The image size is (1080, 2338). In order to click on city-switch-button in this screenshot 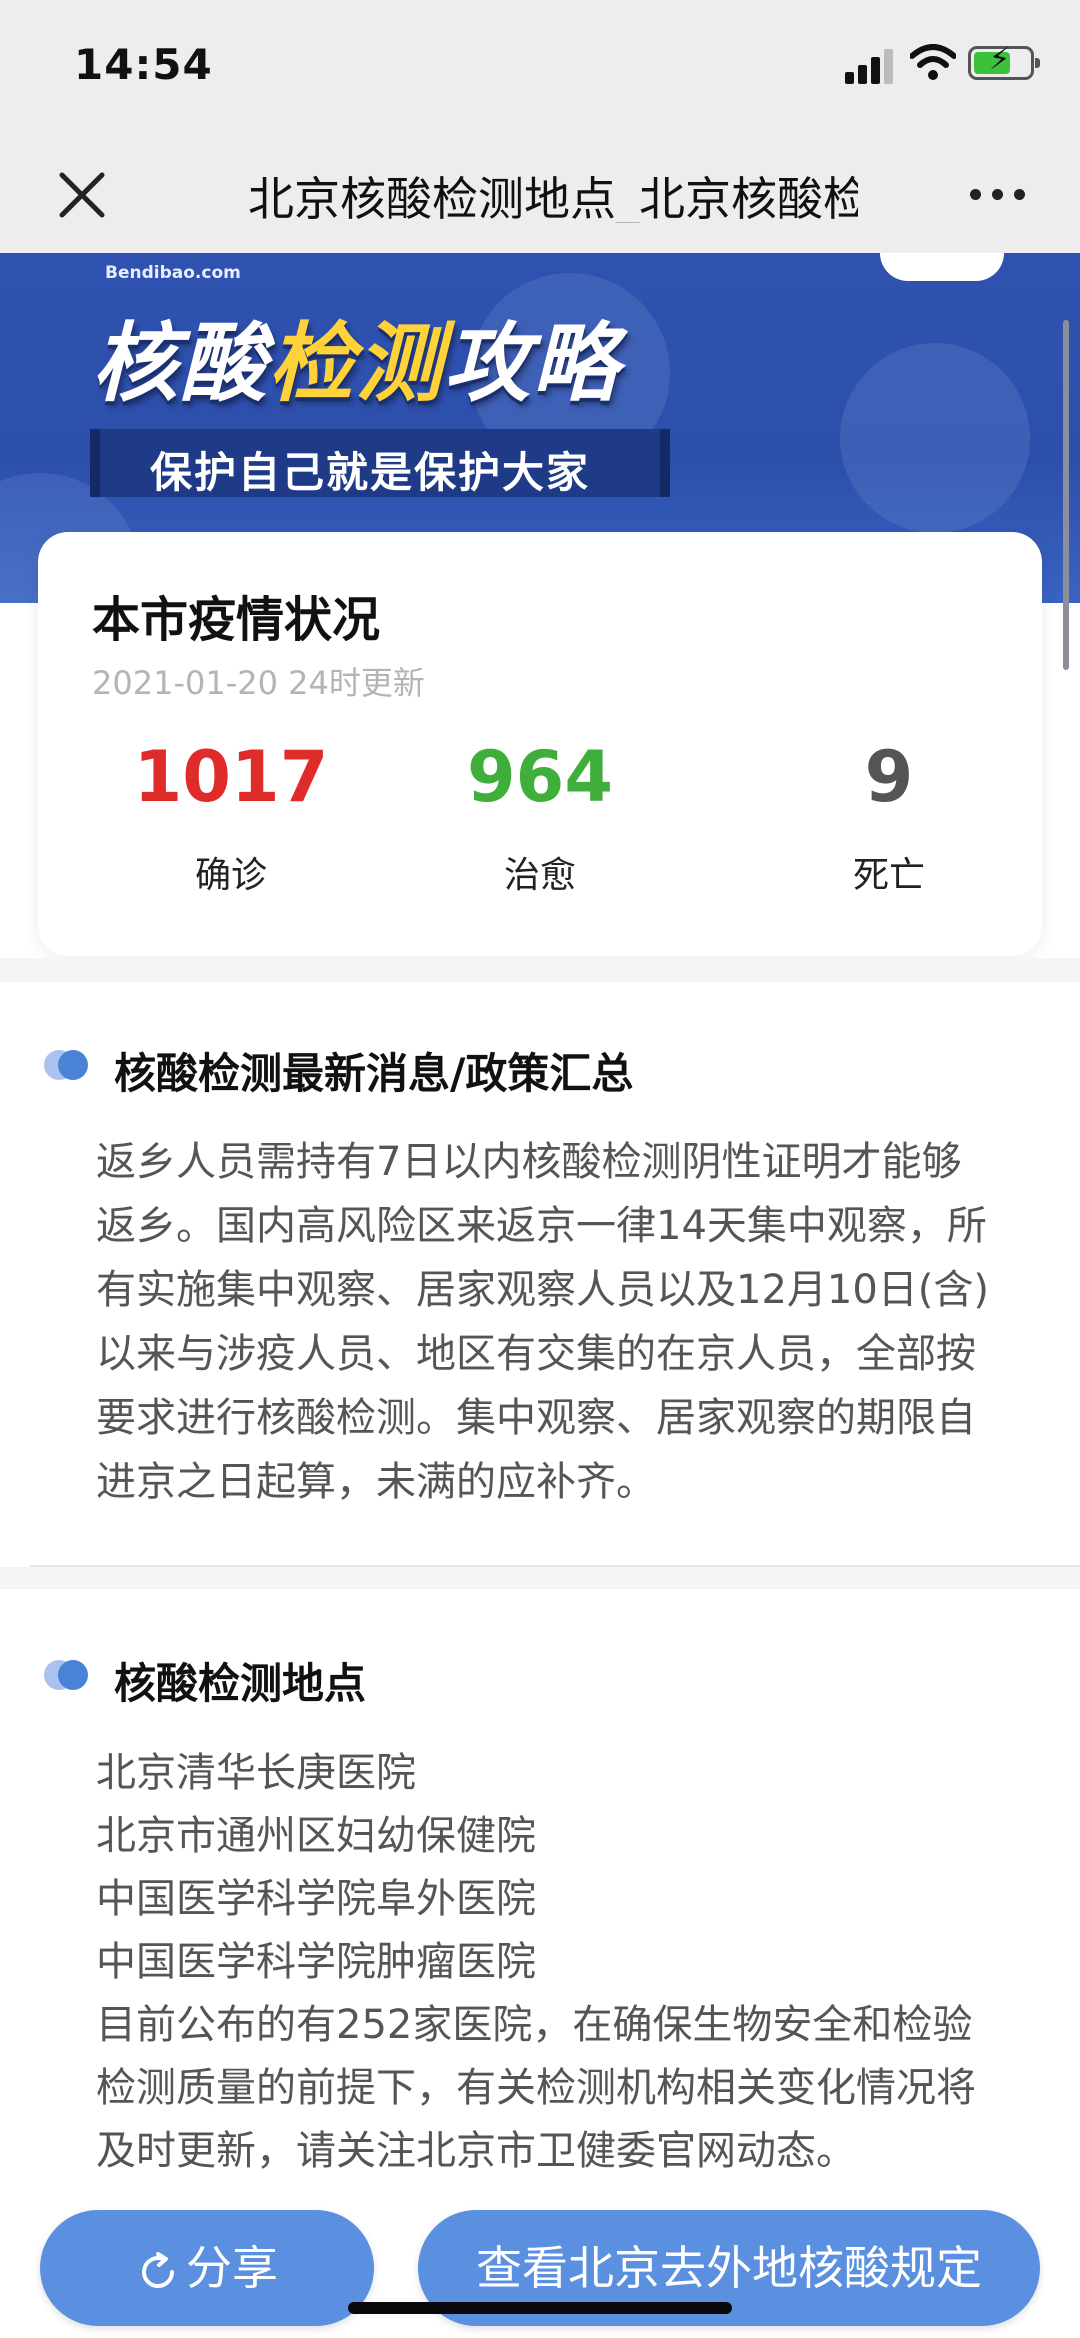, I will do `click(942, 267)`.